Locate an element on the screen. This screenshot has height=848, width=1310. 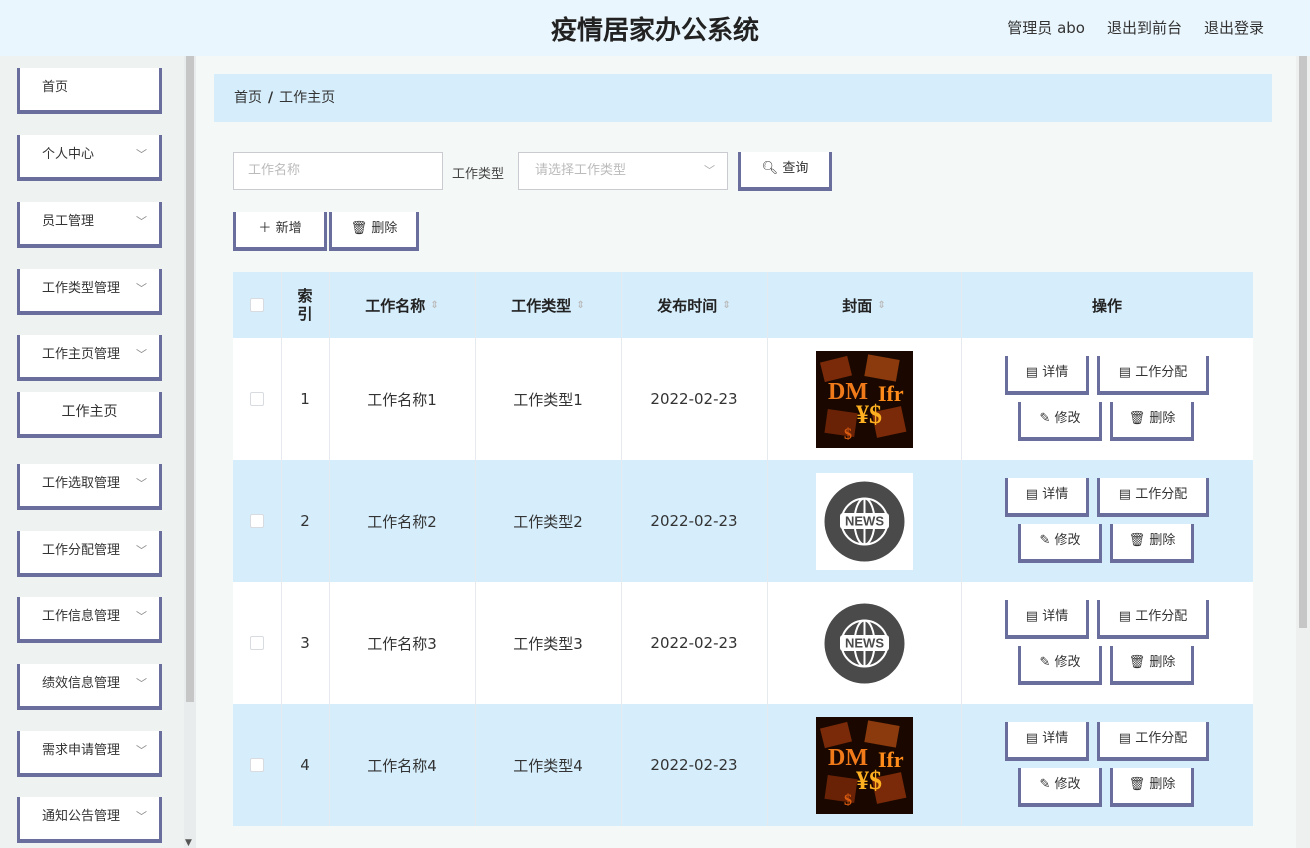
sidebar-item-requests: 需求申请管理 ﹀ is located at coordinates (89, 754).